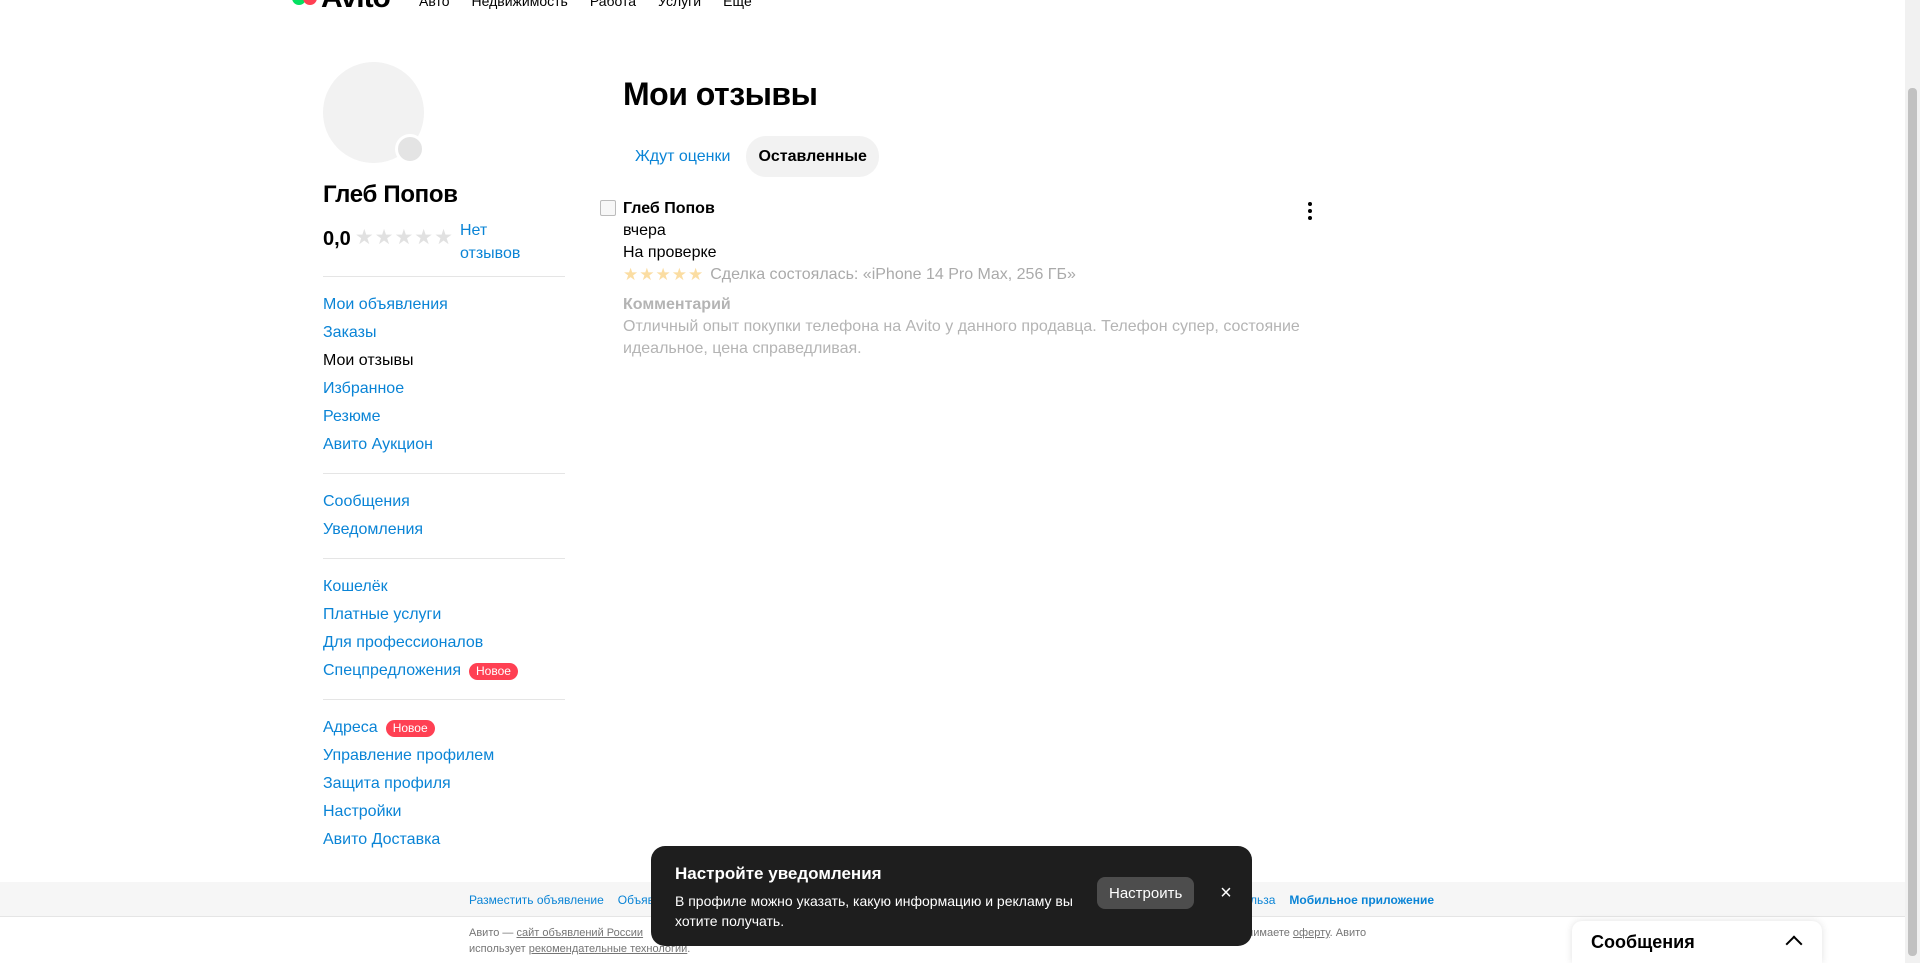 The width and height of the screenshot is (1920, 963). I want to click on avito-logo: Avito, so click(341, 7).